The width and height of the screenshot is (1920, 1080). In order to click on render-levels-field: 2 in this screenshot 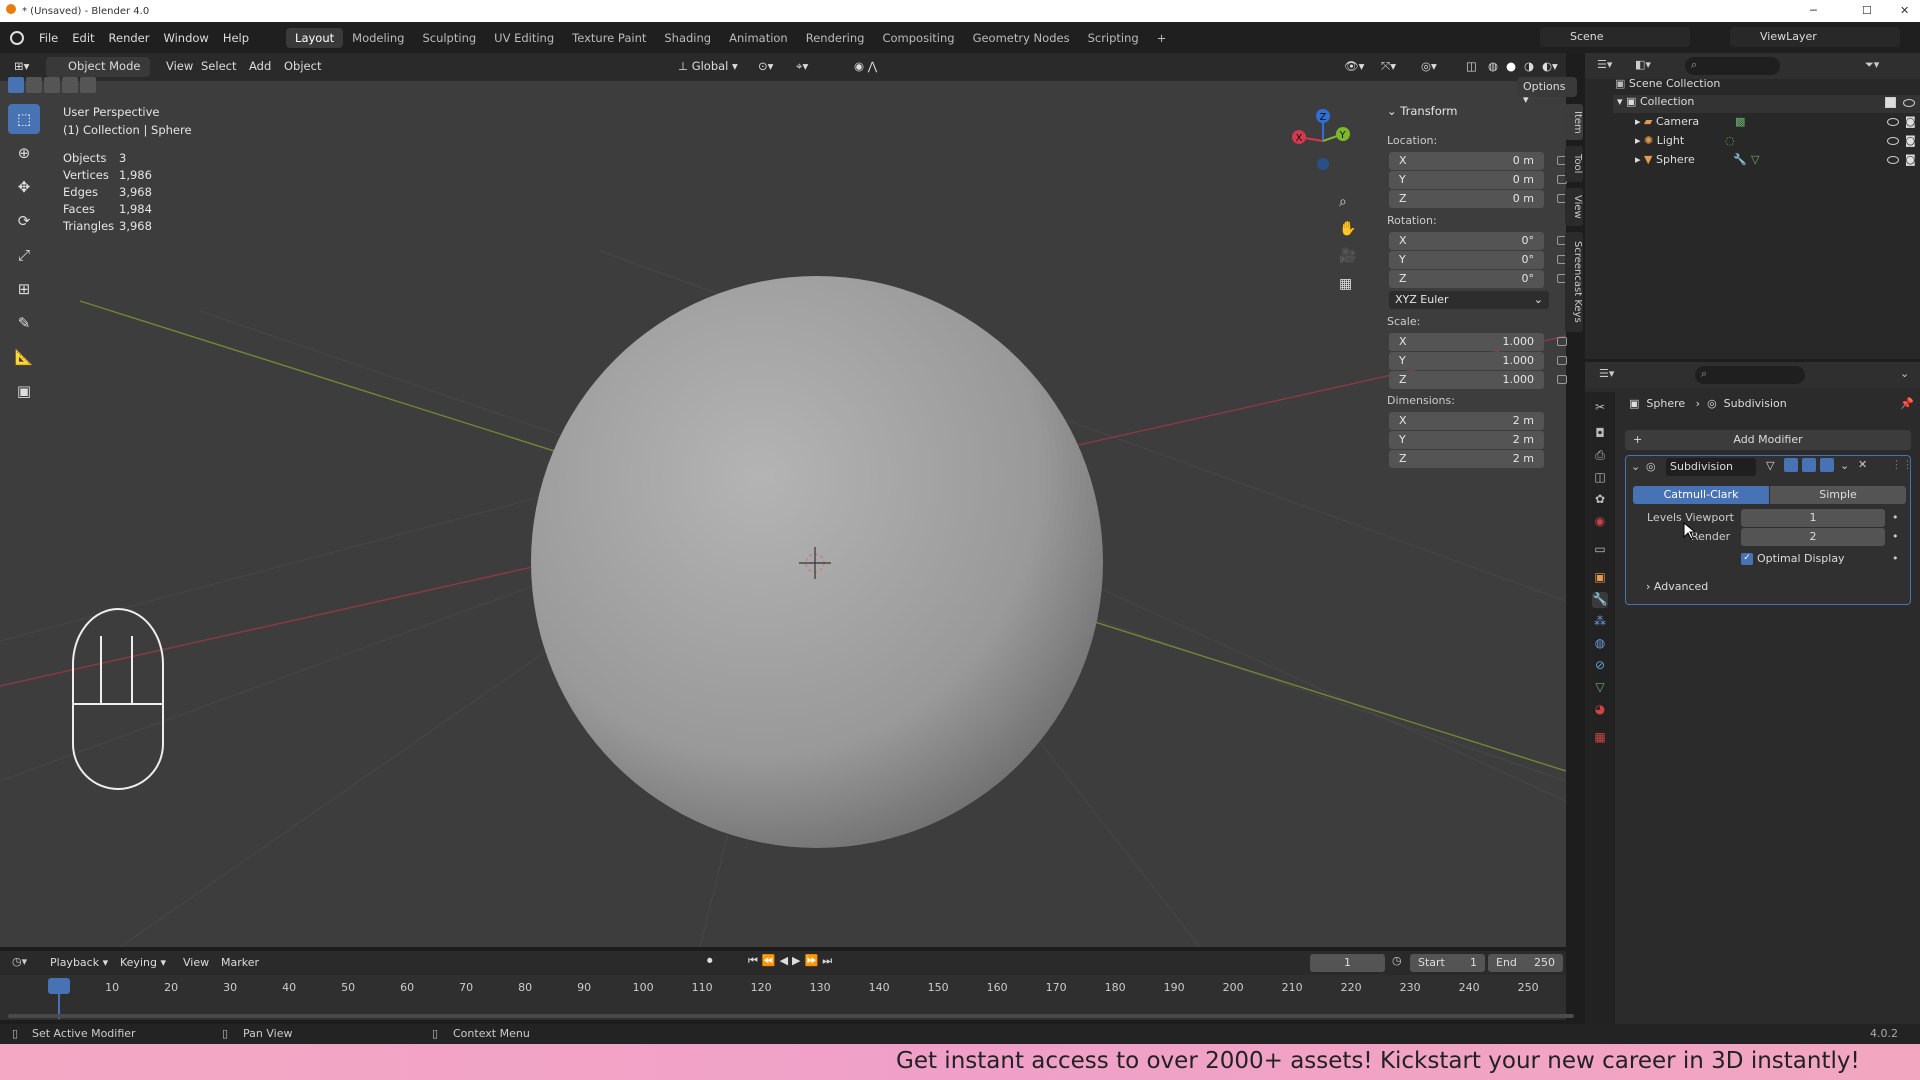, I will do `click(1813, 537)`.